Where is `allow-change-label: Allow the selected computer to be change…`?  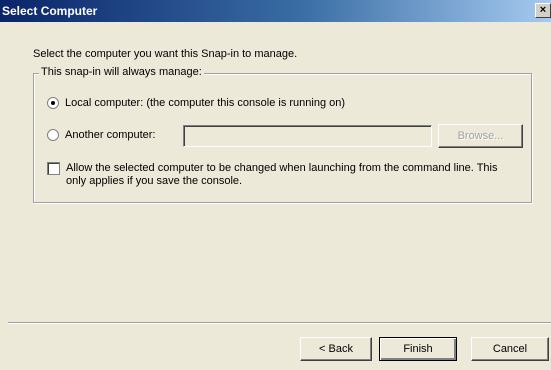 allow-change-label: Allow the selected computer to be change… is located at coordinates (282, 175).